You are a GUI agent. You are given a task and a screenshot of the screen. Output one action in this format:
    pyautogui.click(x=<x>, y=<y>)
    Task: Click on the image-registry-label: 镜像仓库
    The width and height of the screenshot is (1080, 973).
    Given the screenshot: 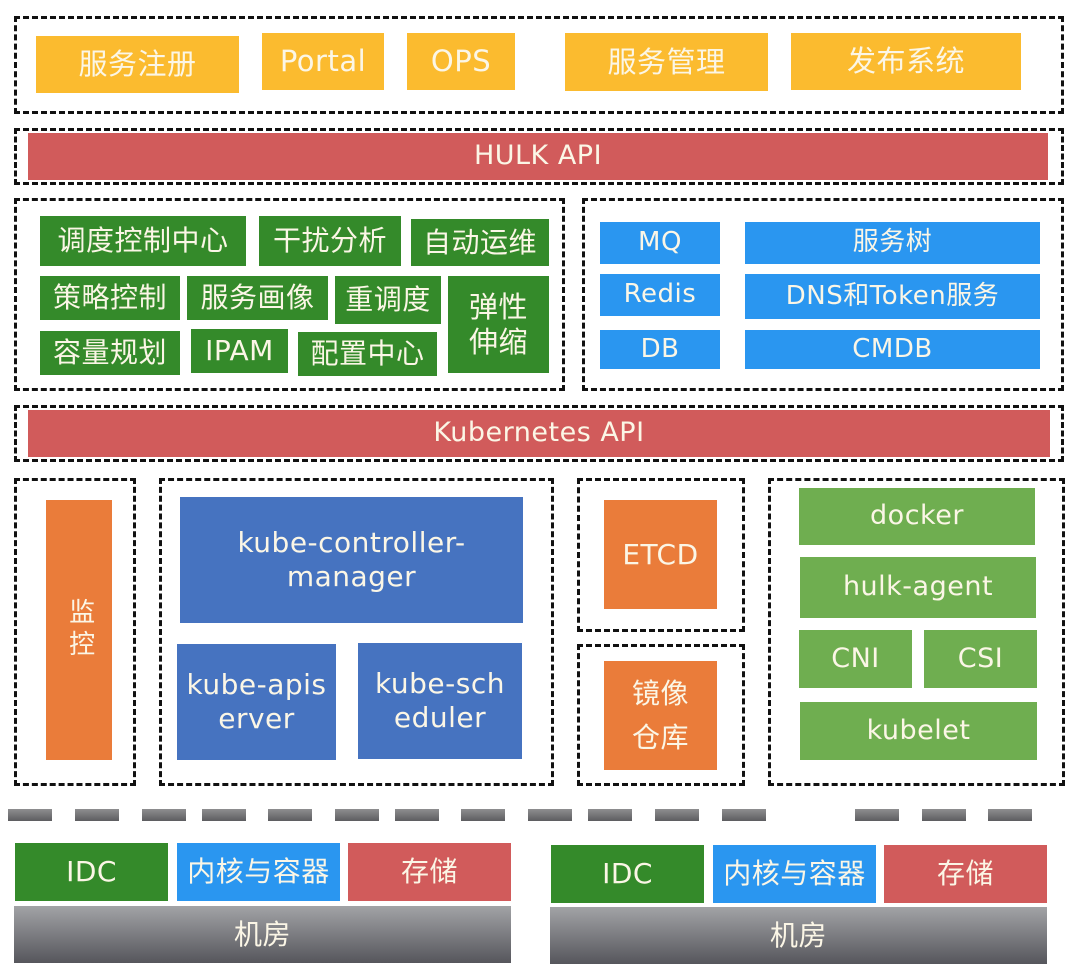 What is the action you would take?
    pyautogui.click(x=660, y=715)
    